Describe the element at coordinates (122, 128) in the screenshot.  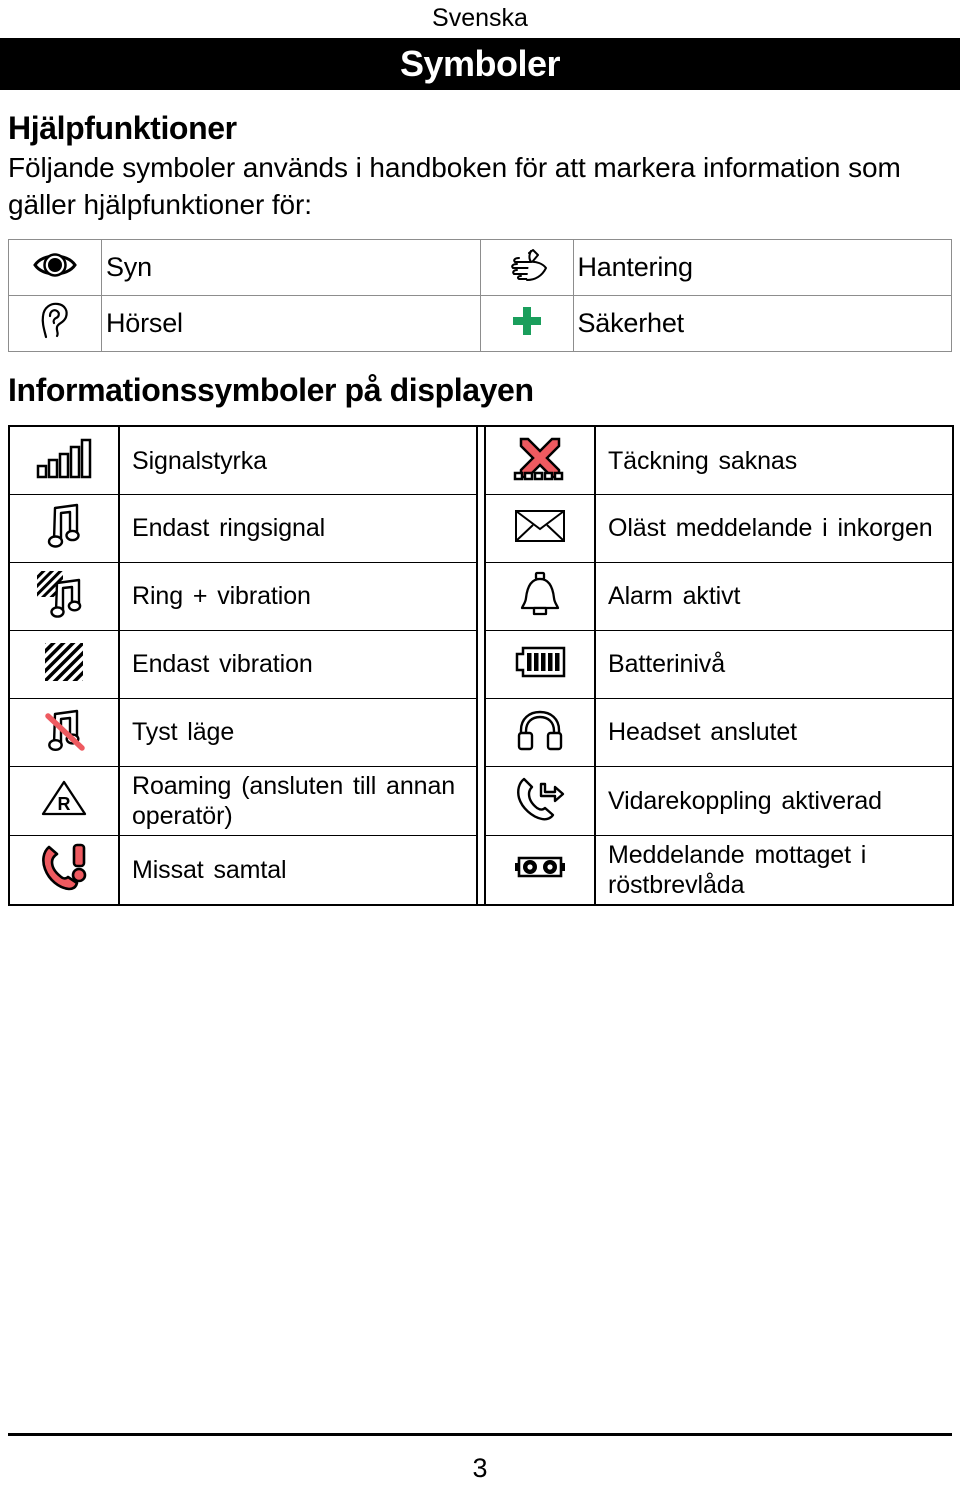
I see `section-heading-help-functions: Hjälpfunktioner` at that location.